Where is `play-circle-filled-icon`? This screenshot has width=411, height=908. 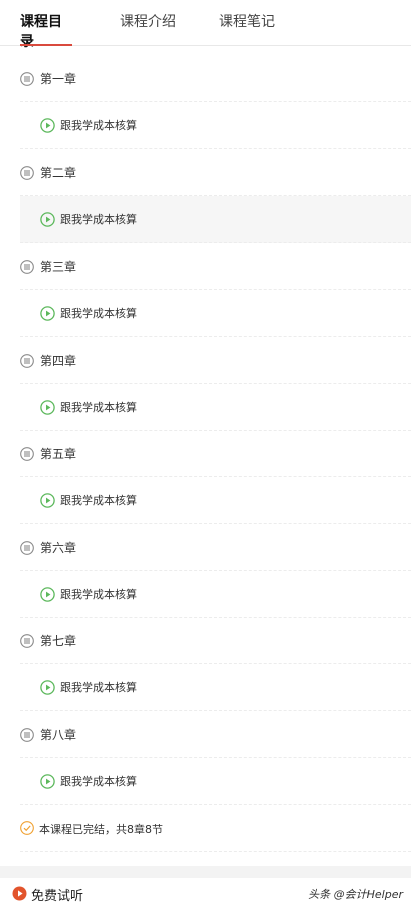 play-circle-filled-icon is located at coordinates (19, 893).